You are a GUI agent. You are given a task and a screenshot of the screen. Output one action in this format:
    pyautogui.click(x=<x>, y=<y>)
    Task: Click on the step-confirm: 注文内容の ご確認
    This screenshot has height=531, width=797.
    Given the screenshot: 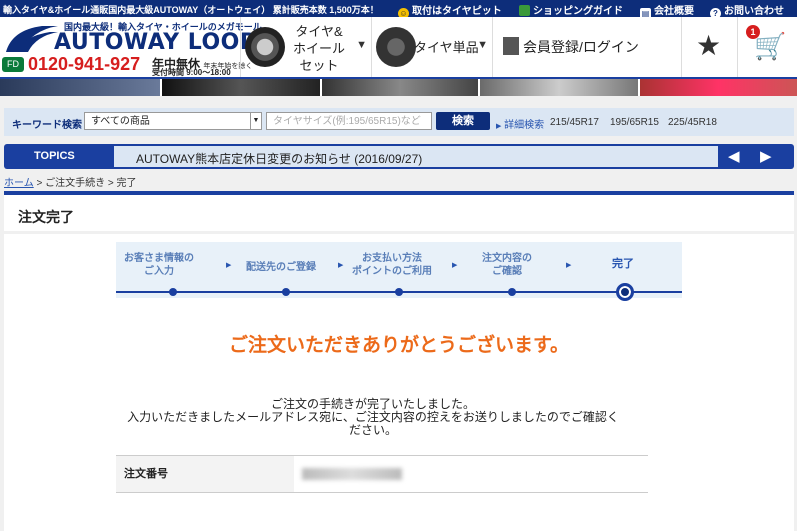 What is the action you would take?
    pyautogui.click(x=507, y=265)
    